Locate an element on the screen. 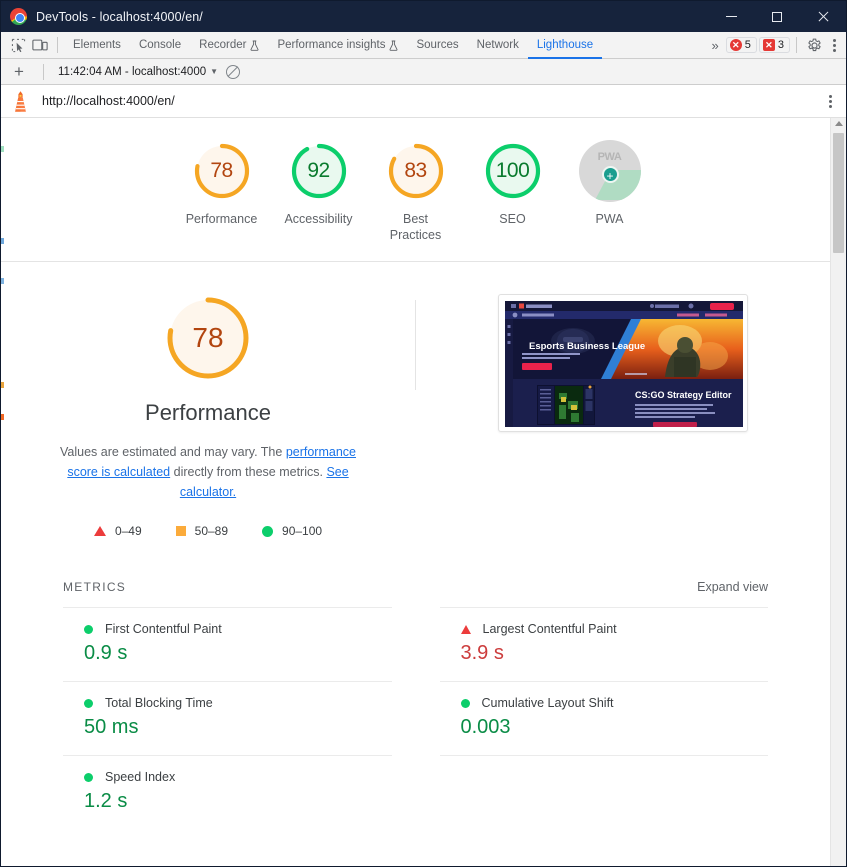 This screenshot has height=867, width=847. inspect-element-button is located at coordinates (18, 45).